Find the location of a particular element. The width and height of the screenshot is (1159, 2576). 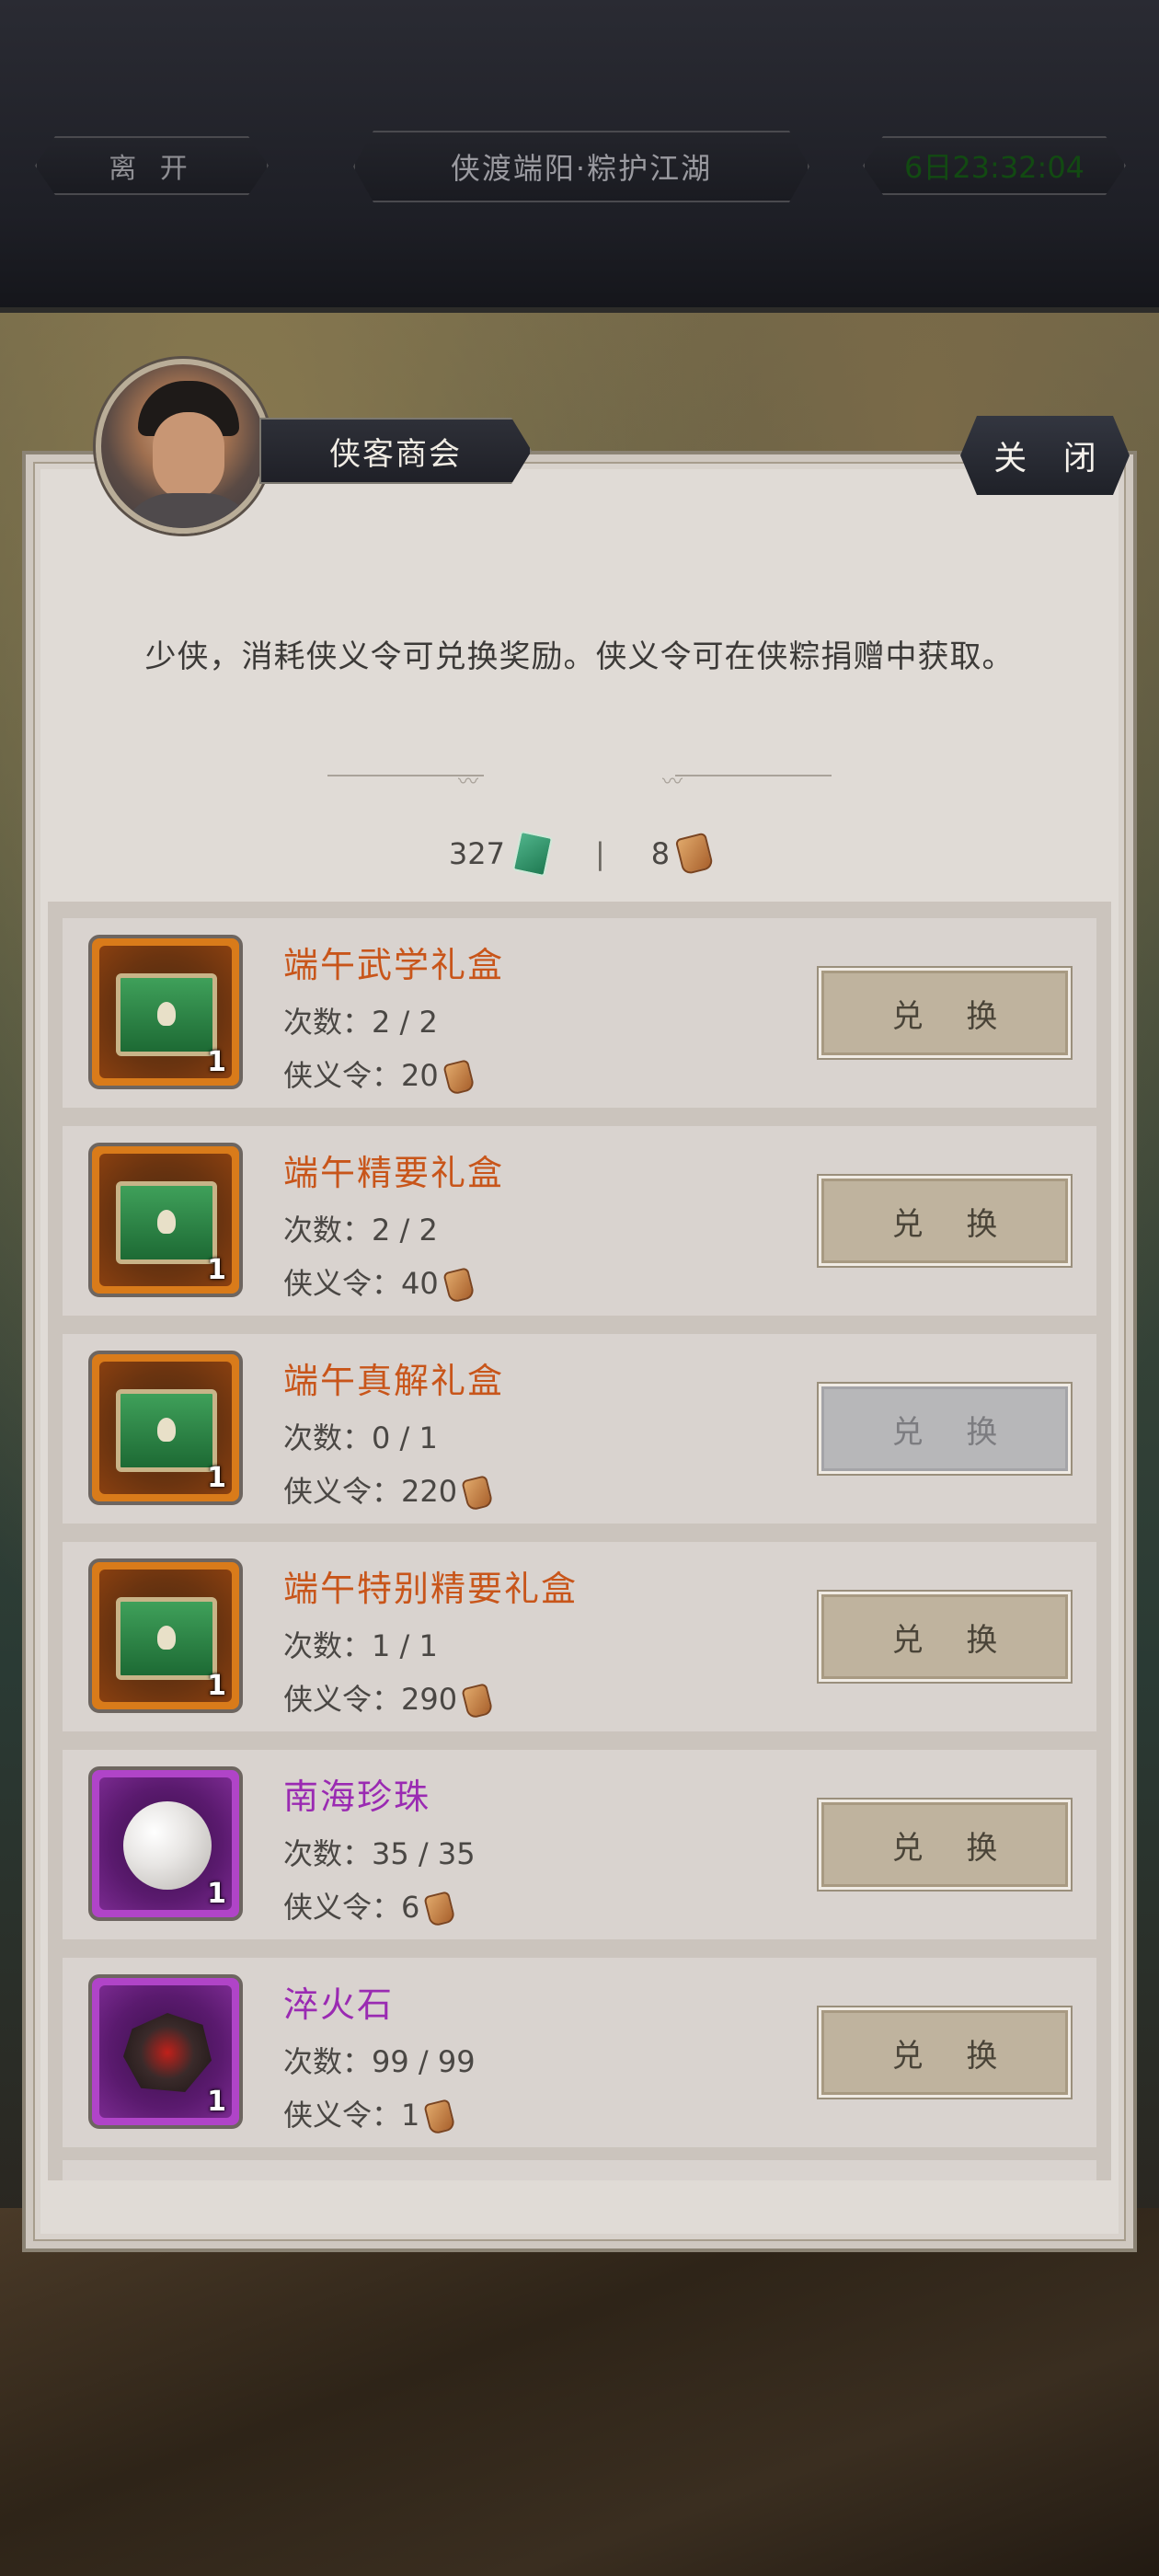

list-item-partial is located at coordinates (579, 2170).